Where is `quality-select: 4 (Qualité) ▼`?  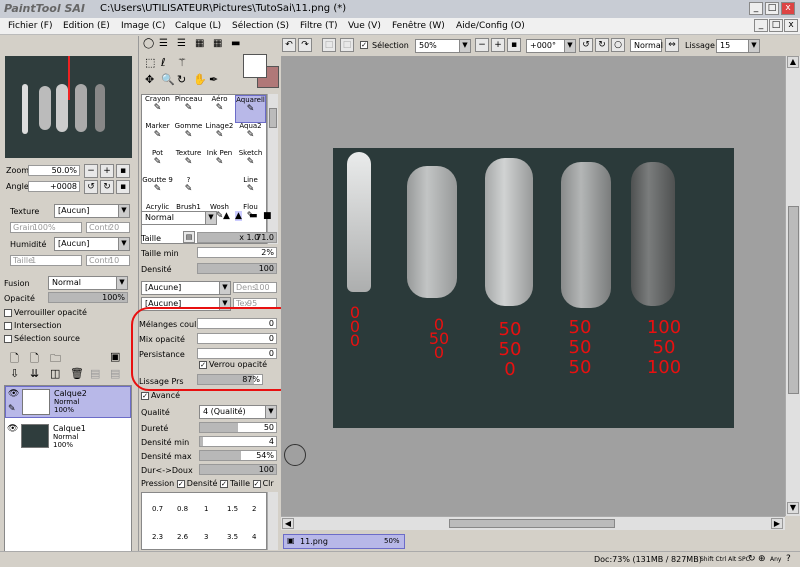 quality-select: 4 (Qualité) ▼ is located at coordinates (238, 412).